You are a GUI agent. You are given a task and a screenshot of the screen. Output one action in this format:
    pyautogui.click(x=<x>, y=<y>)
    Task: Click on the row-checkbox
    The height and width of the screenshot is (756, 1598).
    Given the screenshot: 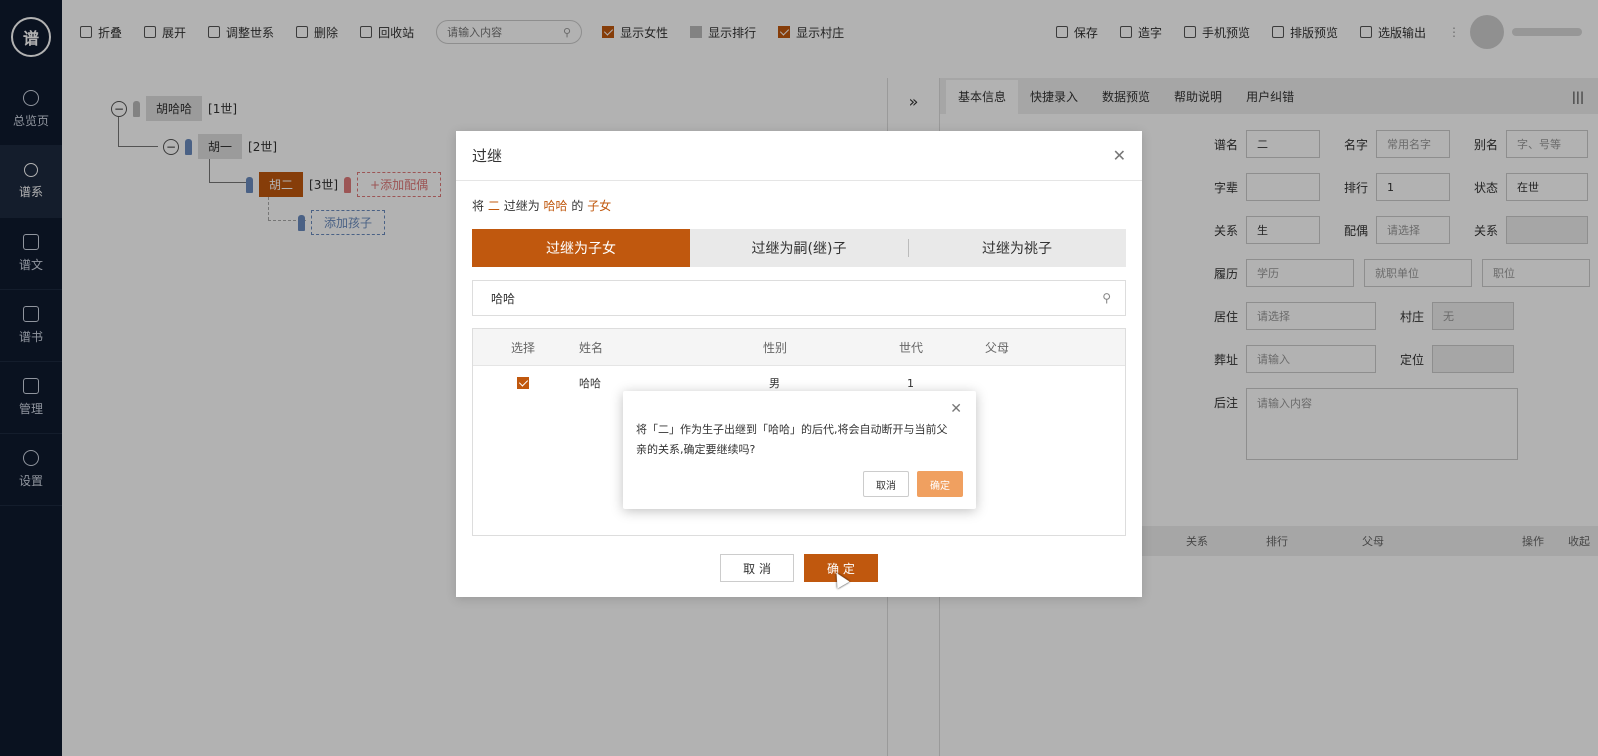 What is the action you would take?
    pyautogui.click(x=523, y=383)
    